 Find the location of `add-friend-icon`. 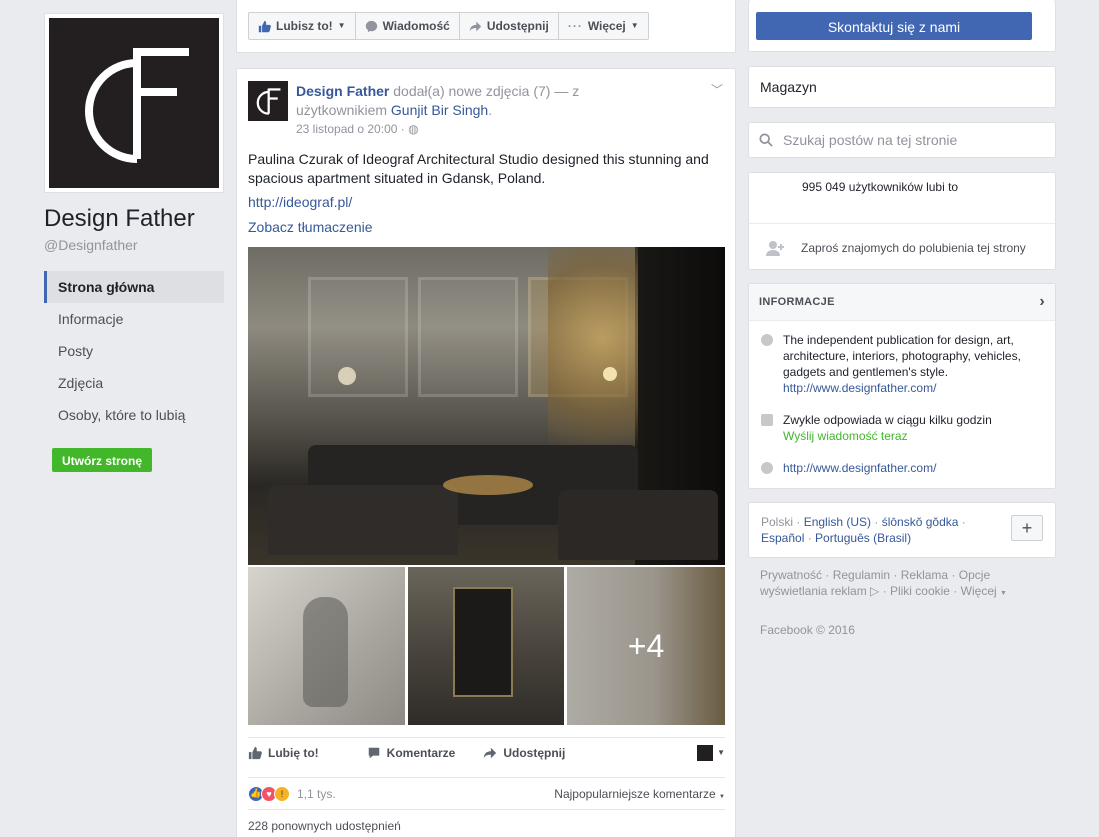

add-friend-icon is located at coordinates (775, 248).